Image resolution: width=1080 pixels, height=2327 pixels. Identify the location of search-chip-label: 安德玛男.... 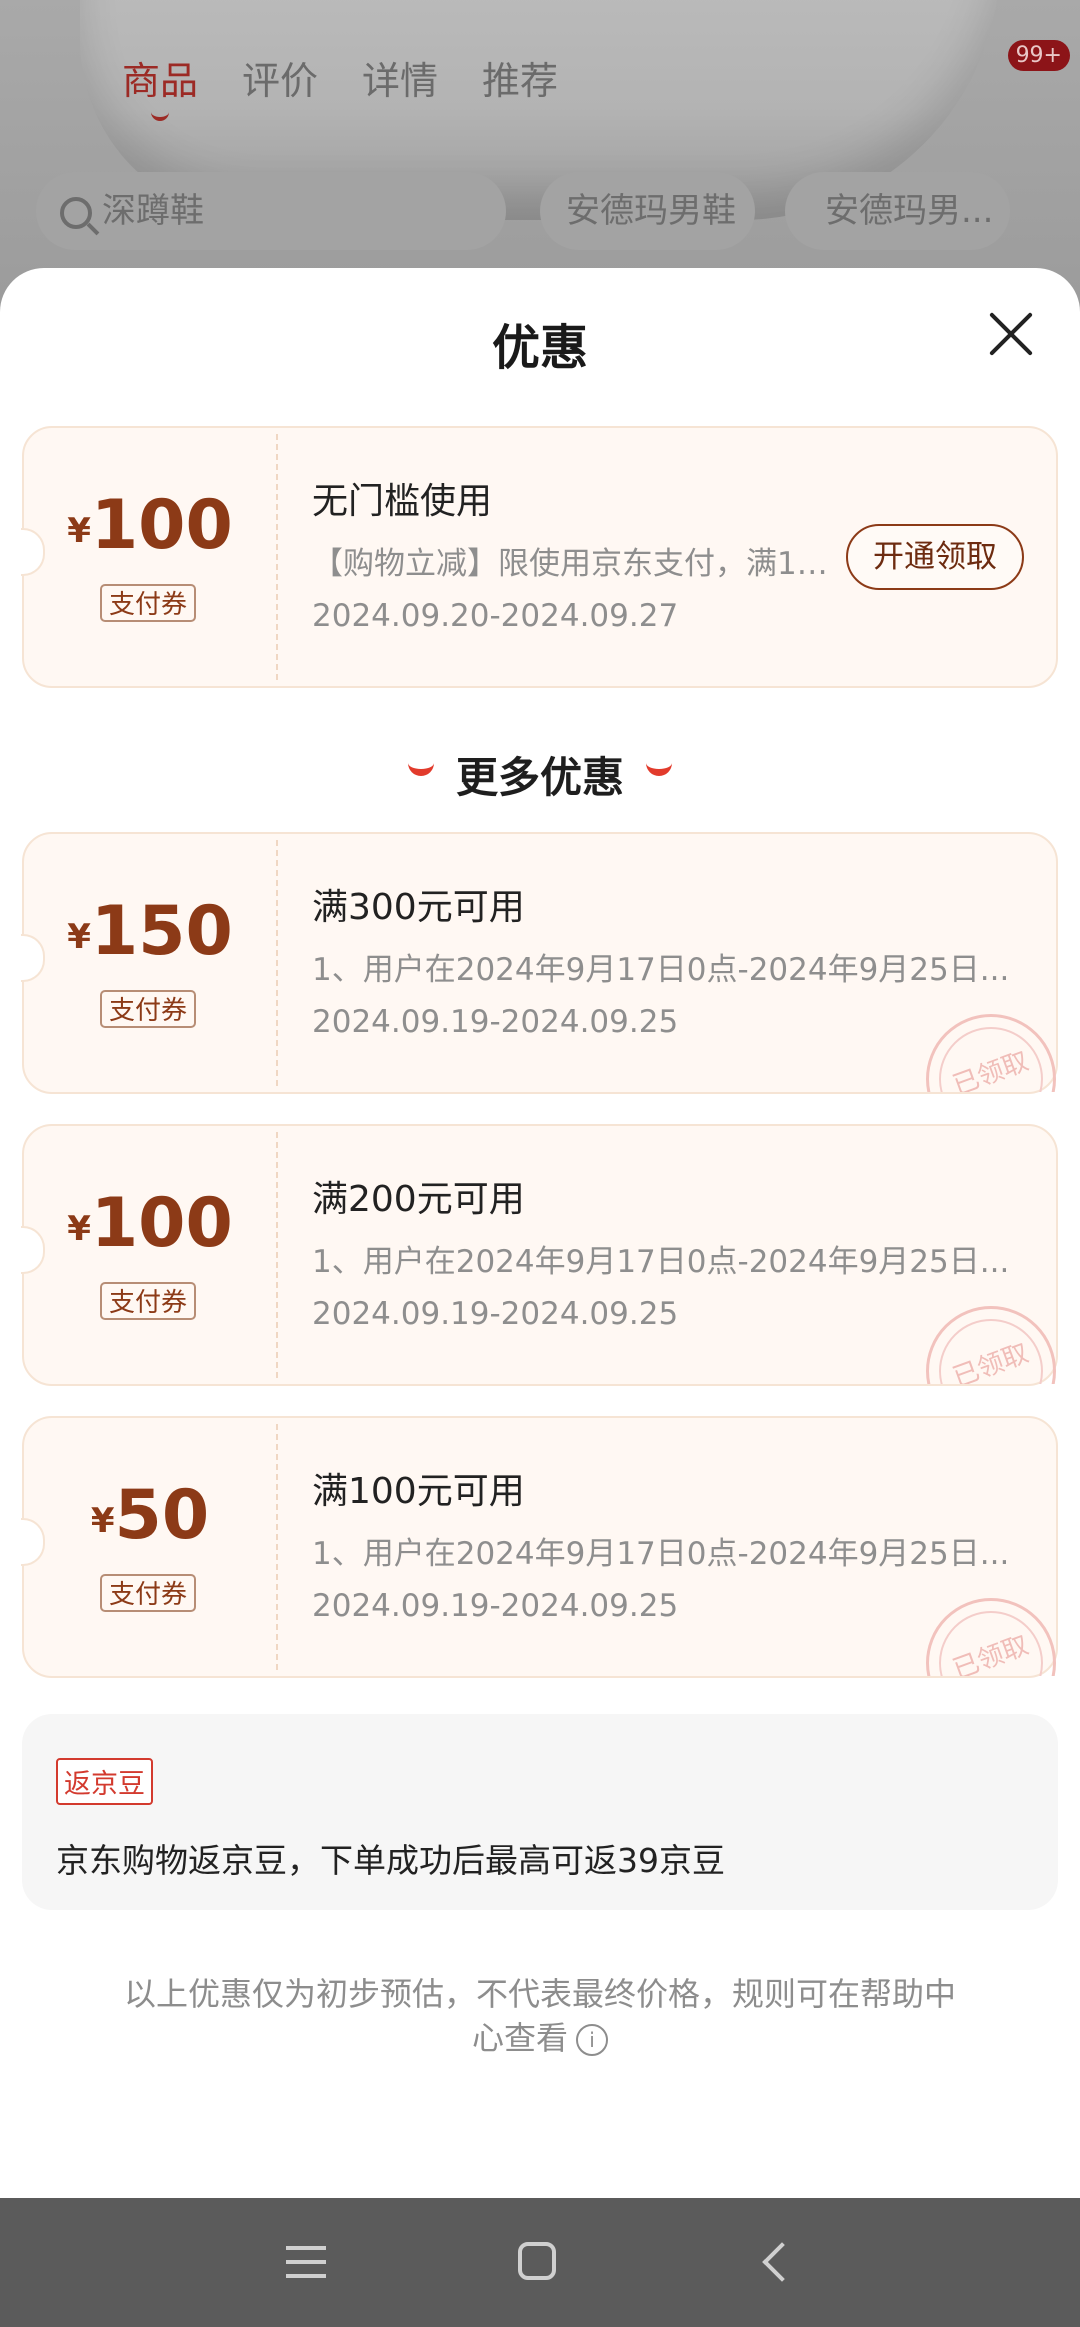
(909, 211).